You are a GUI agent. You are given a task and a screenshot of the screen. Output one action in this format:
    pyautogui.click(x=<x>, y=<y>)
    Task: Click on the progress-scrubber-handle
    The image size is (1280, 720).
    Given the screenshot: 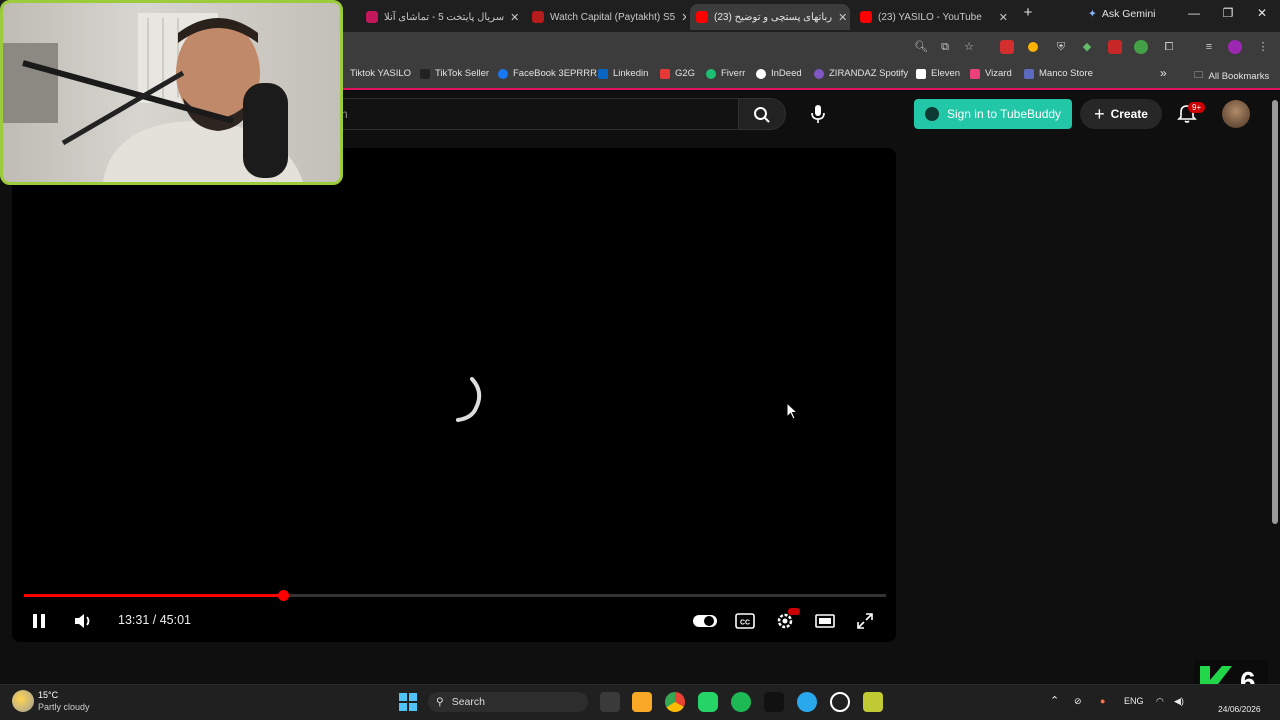 What is the action you would take?
    pyautogui.click(x=283, y=595)
    